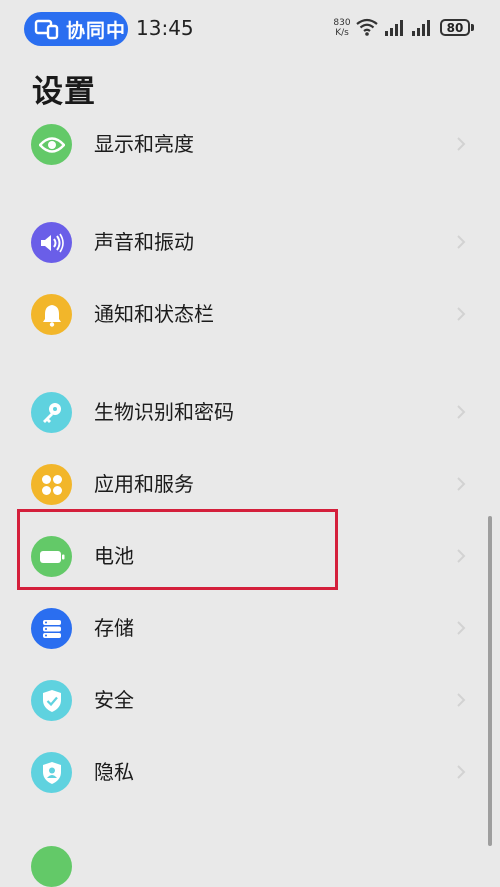 This screenshot has width=500, height=887. I want to click on apps-grid-icon, so click(51, 484).